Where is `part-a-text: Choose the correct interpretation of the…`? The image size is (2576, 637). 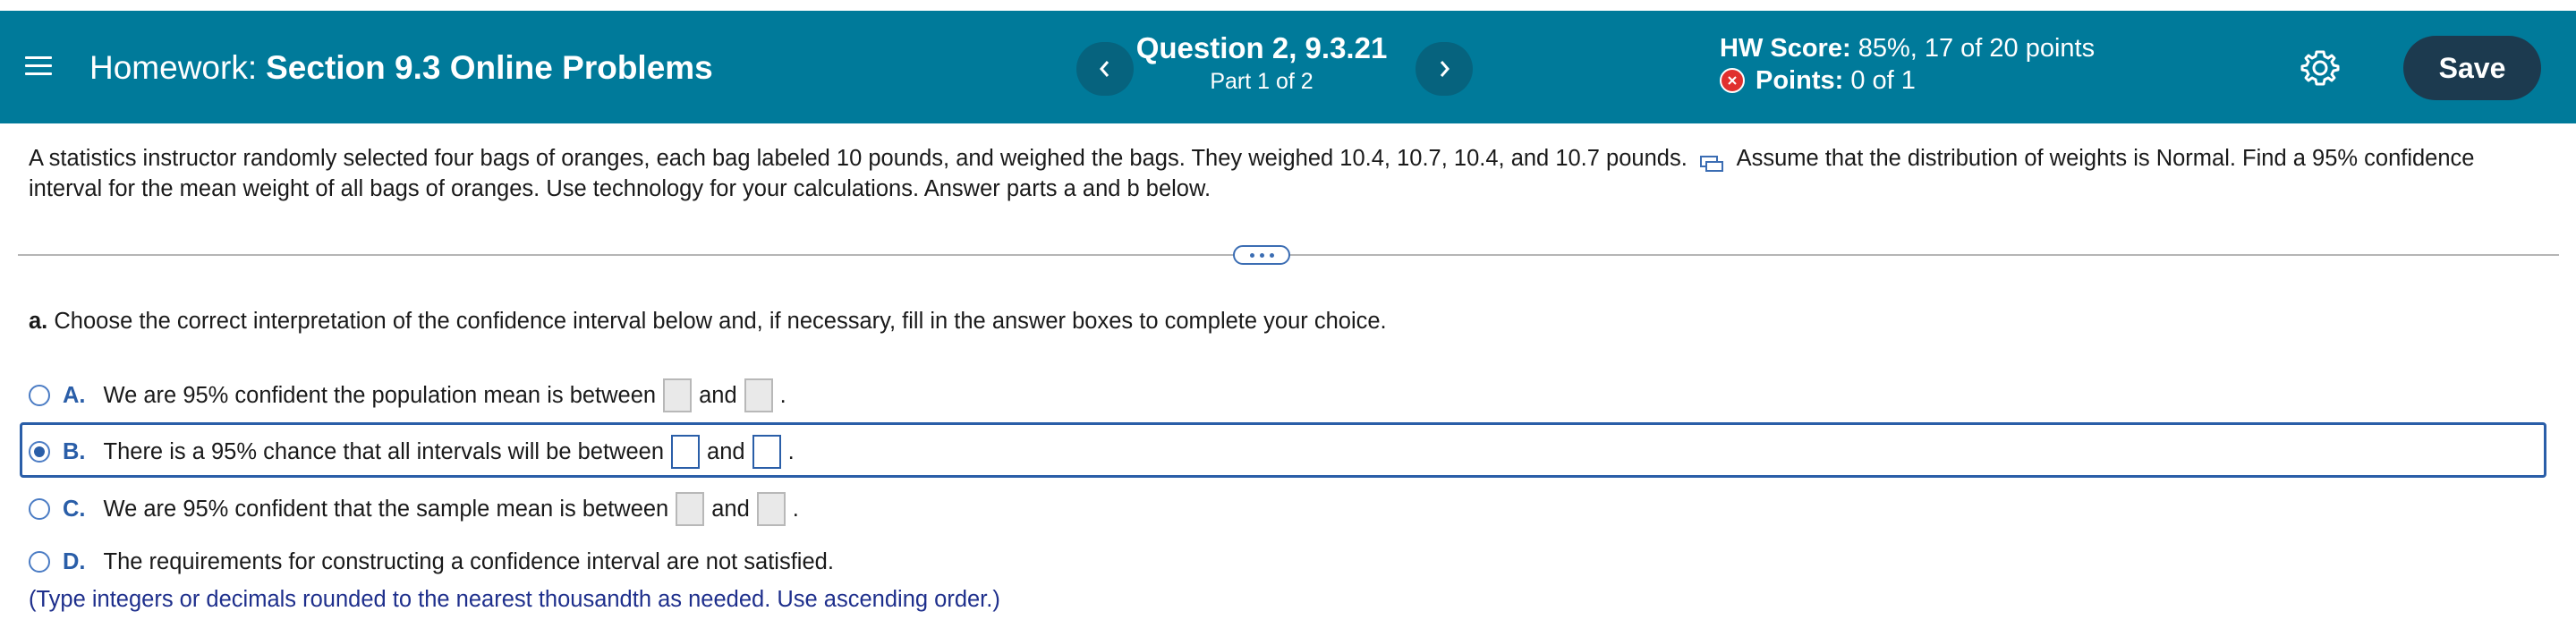
part-a-text: Choose the correct interpretation of the… is located at coordinates (720, 321).